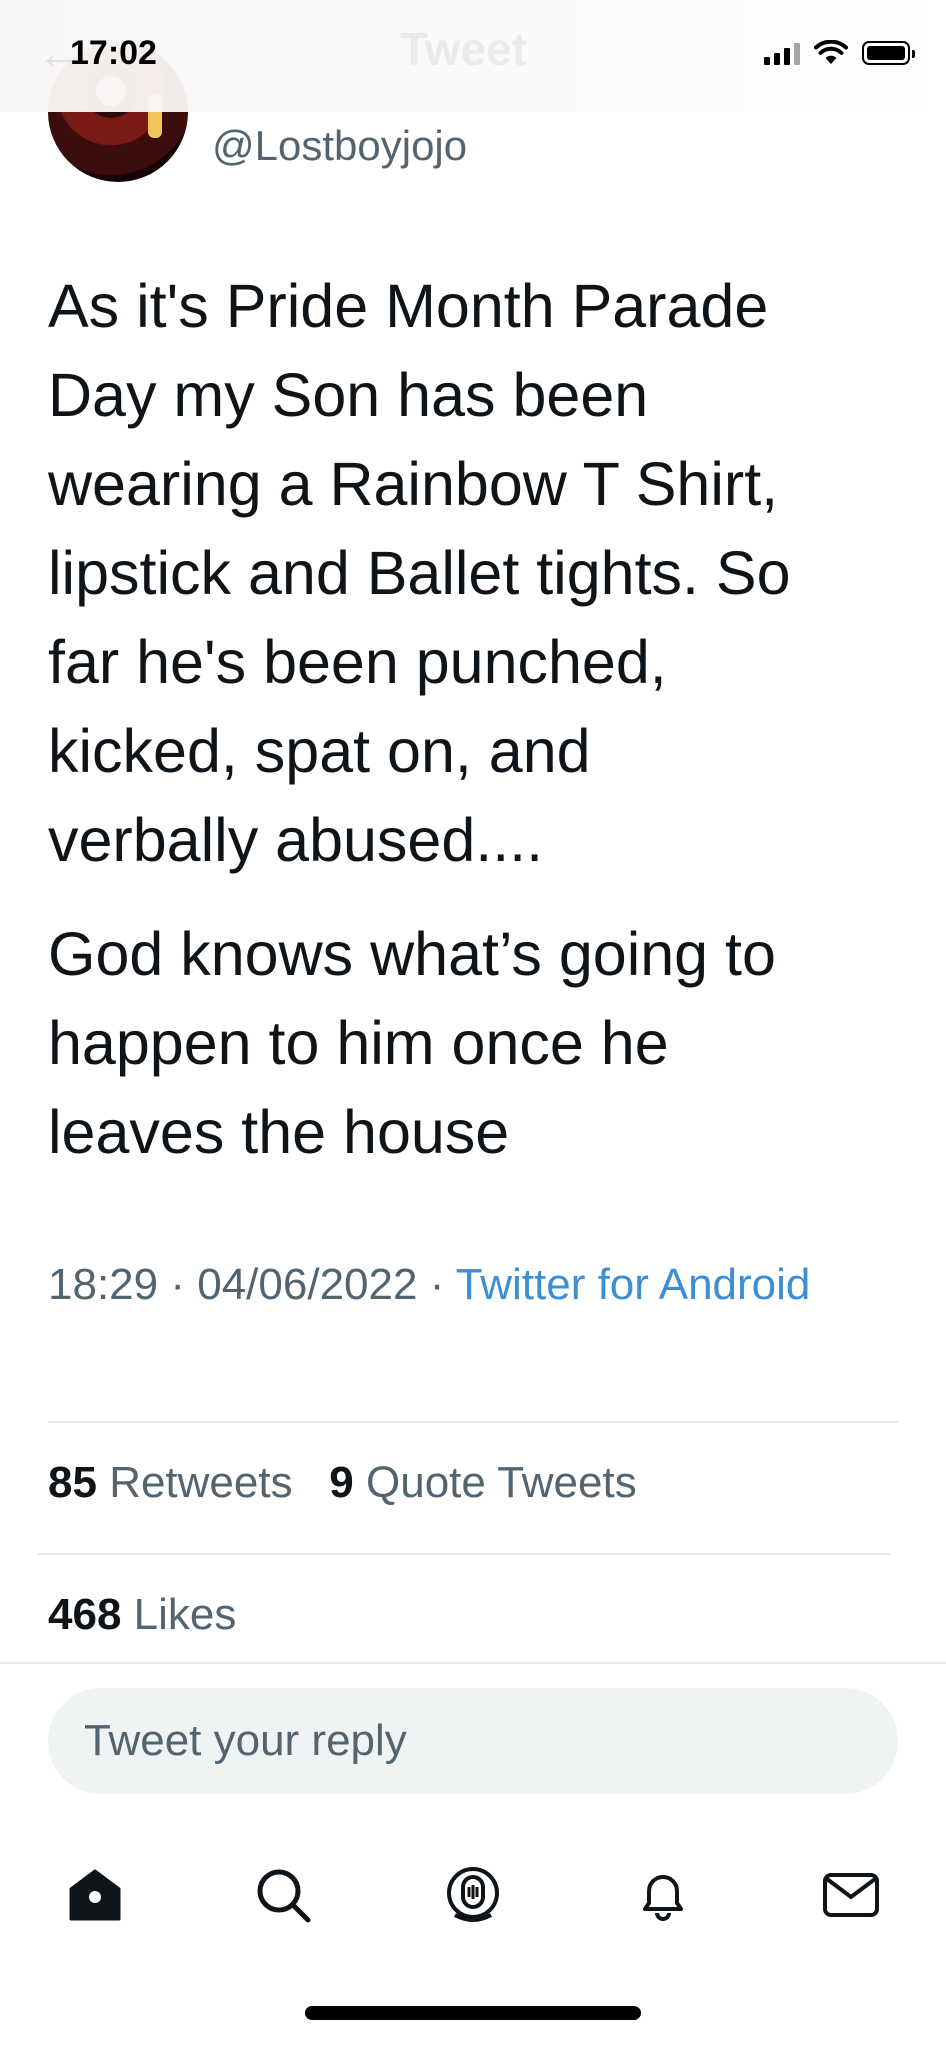 The width and height of the screenshot is (946, 2048). What do you see at coordinates (501, 1482) in the screenshot?
I see `quotes-label: Quote Tweets` at bounding box center [501, 1482].